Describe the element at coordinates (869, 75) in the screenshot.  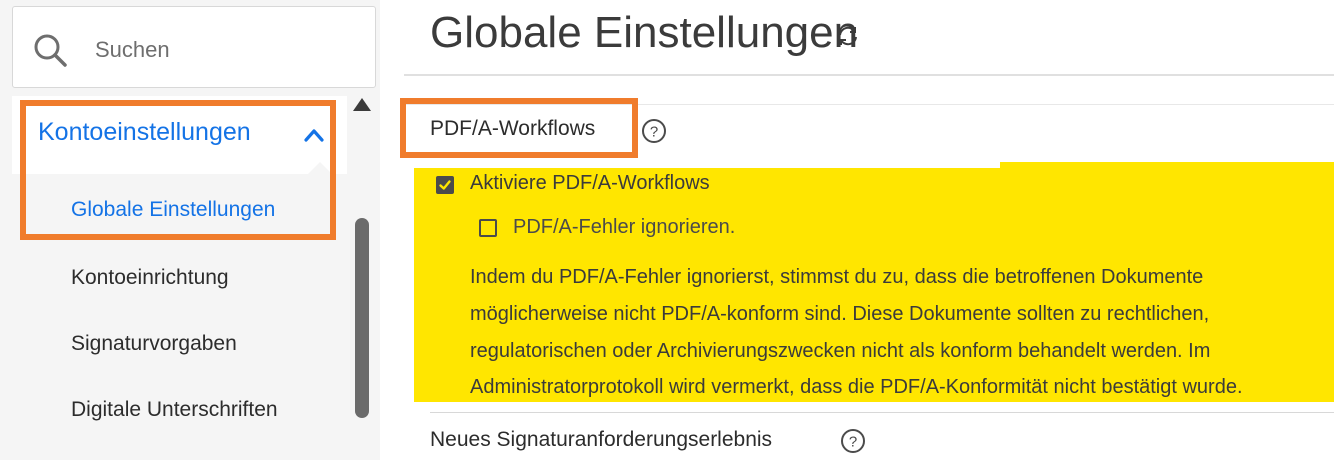
I see `title-divider` at that location.